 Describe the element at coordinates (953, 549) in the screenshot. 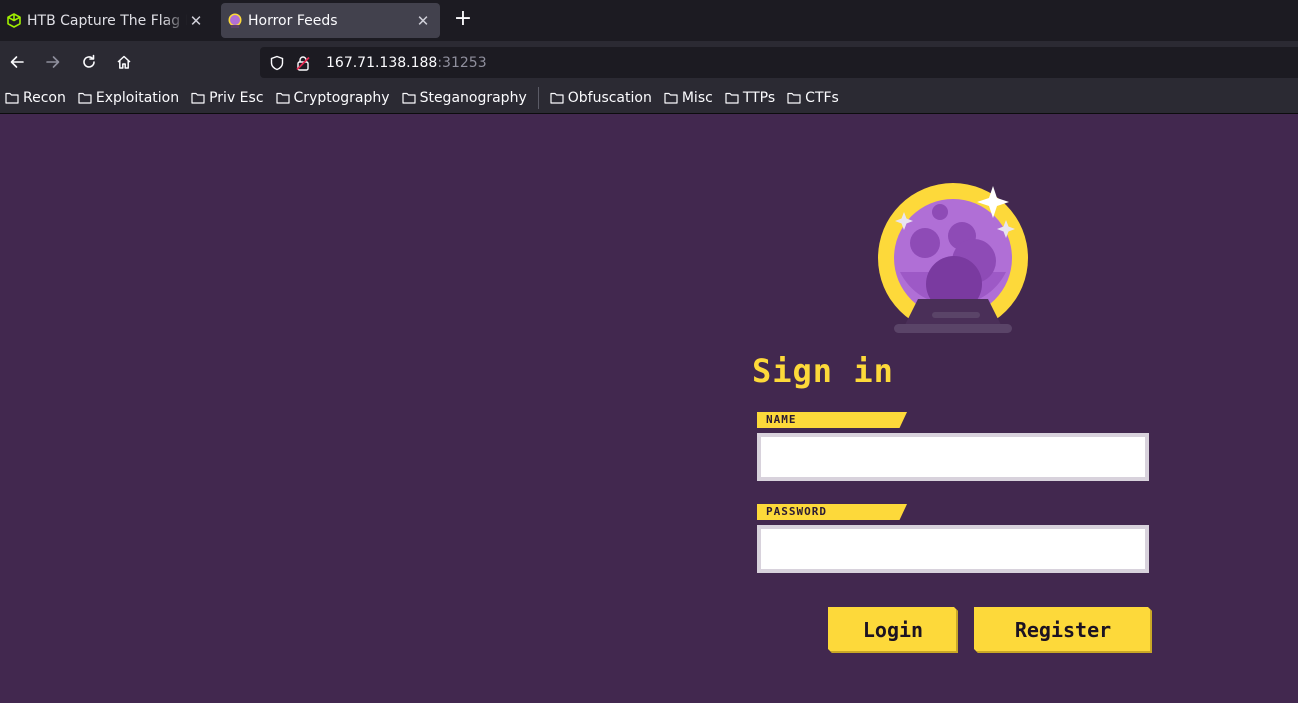

I see `password-input` at that location.